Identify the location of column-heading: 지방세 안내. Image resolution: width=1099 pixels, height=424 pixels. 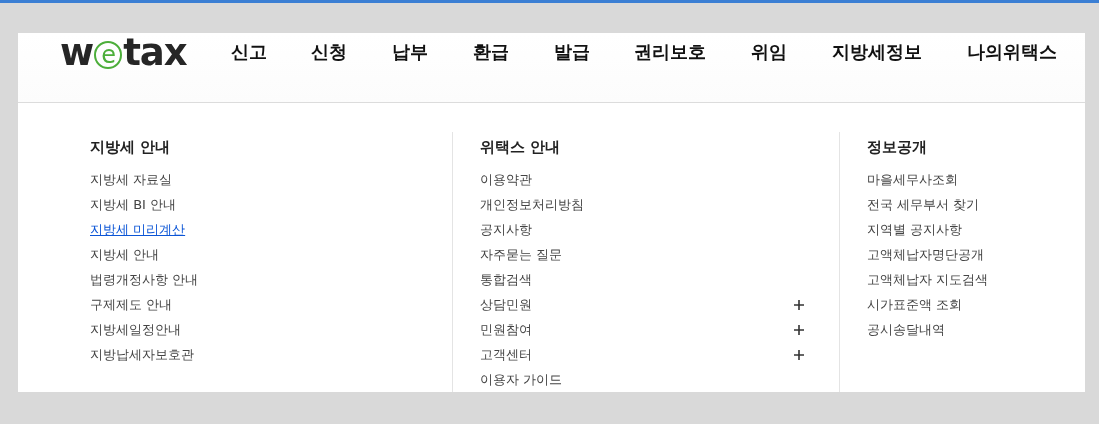
(131, 147).